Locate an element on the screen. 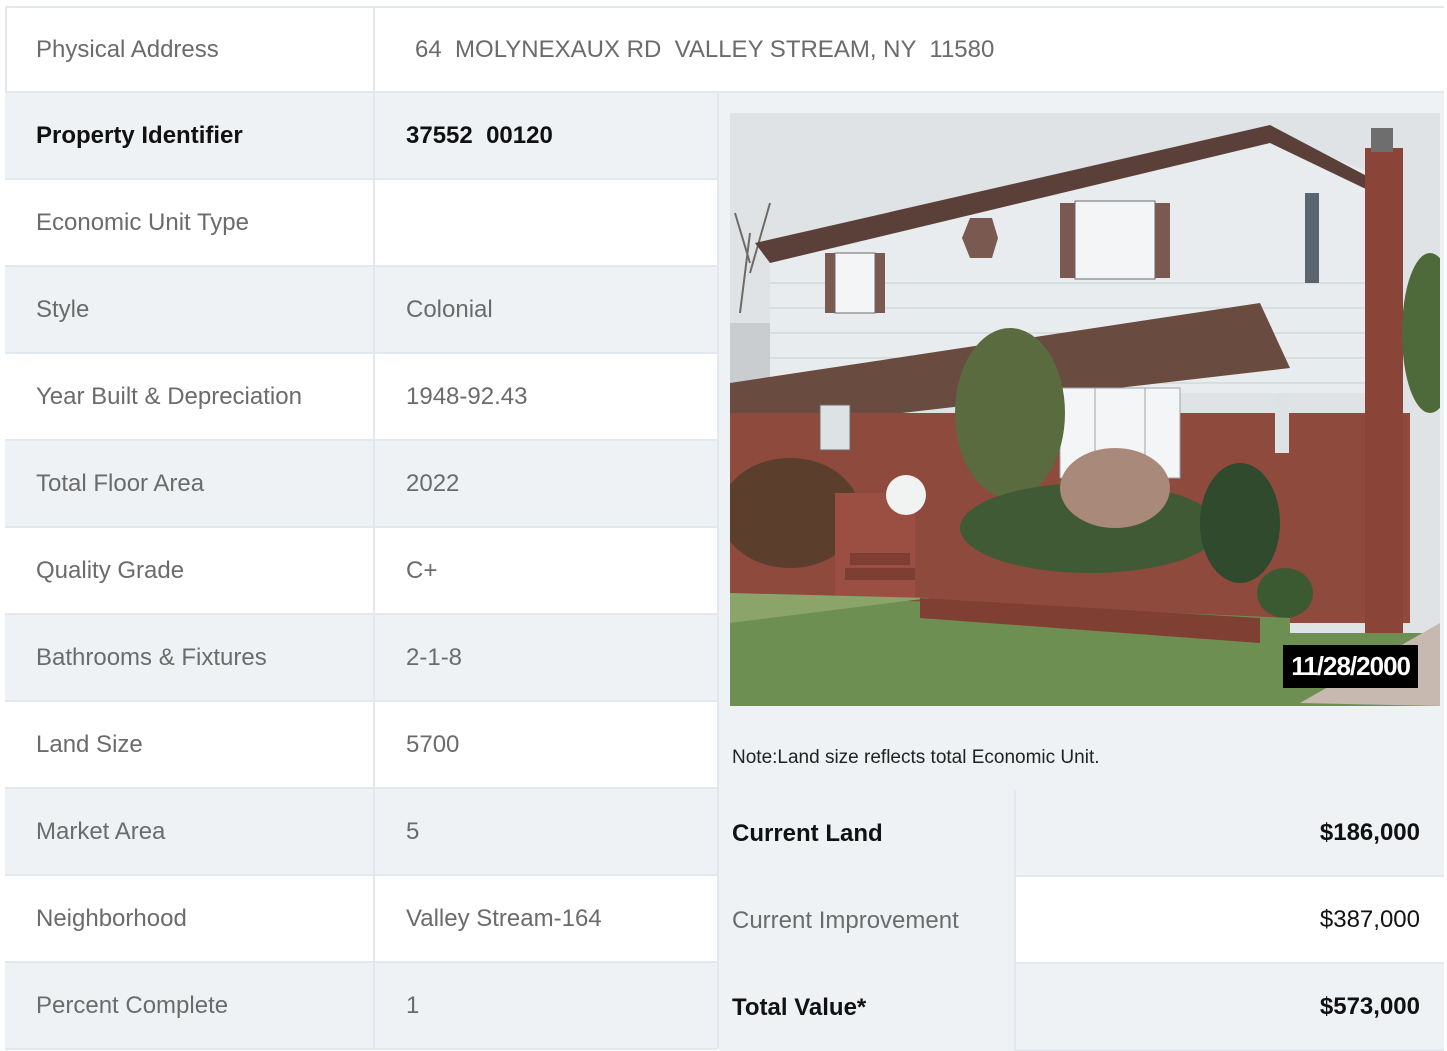  row-total-value: Total Value* $573,000 is located at coordinates (1081, 1007).